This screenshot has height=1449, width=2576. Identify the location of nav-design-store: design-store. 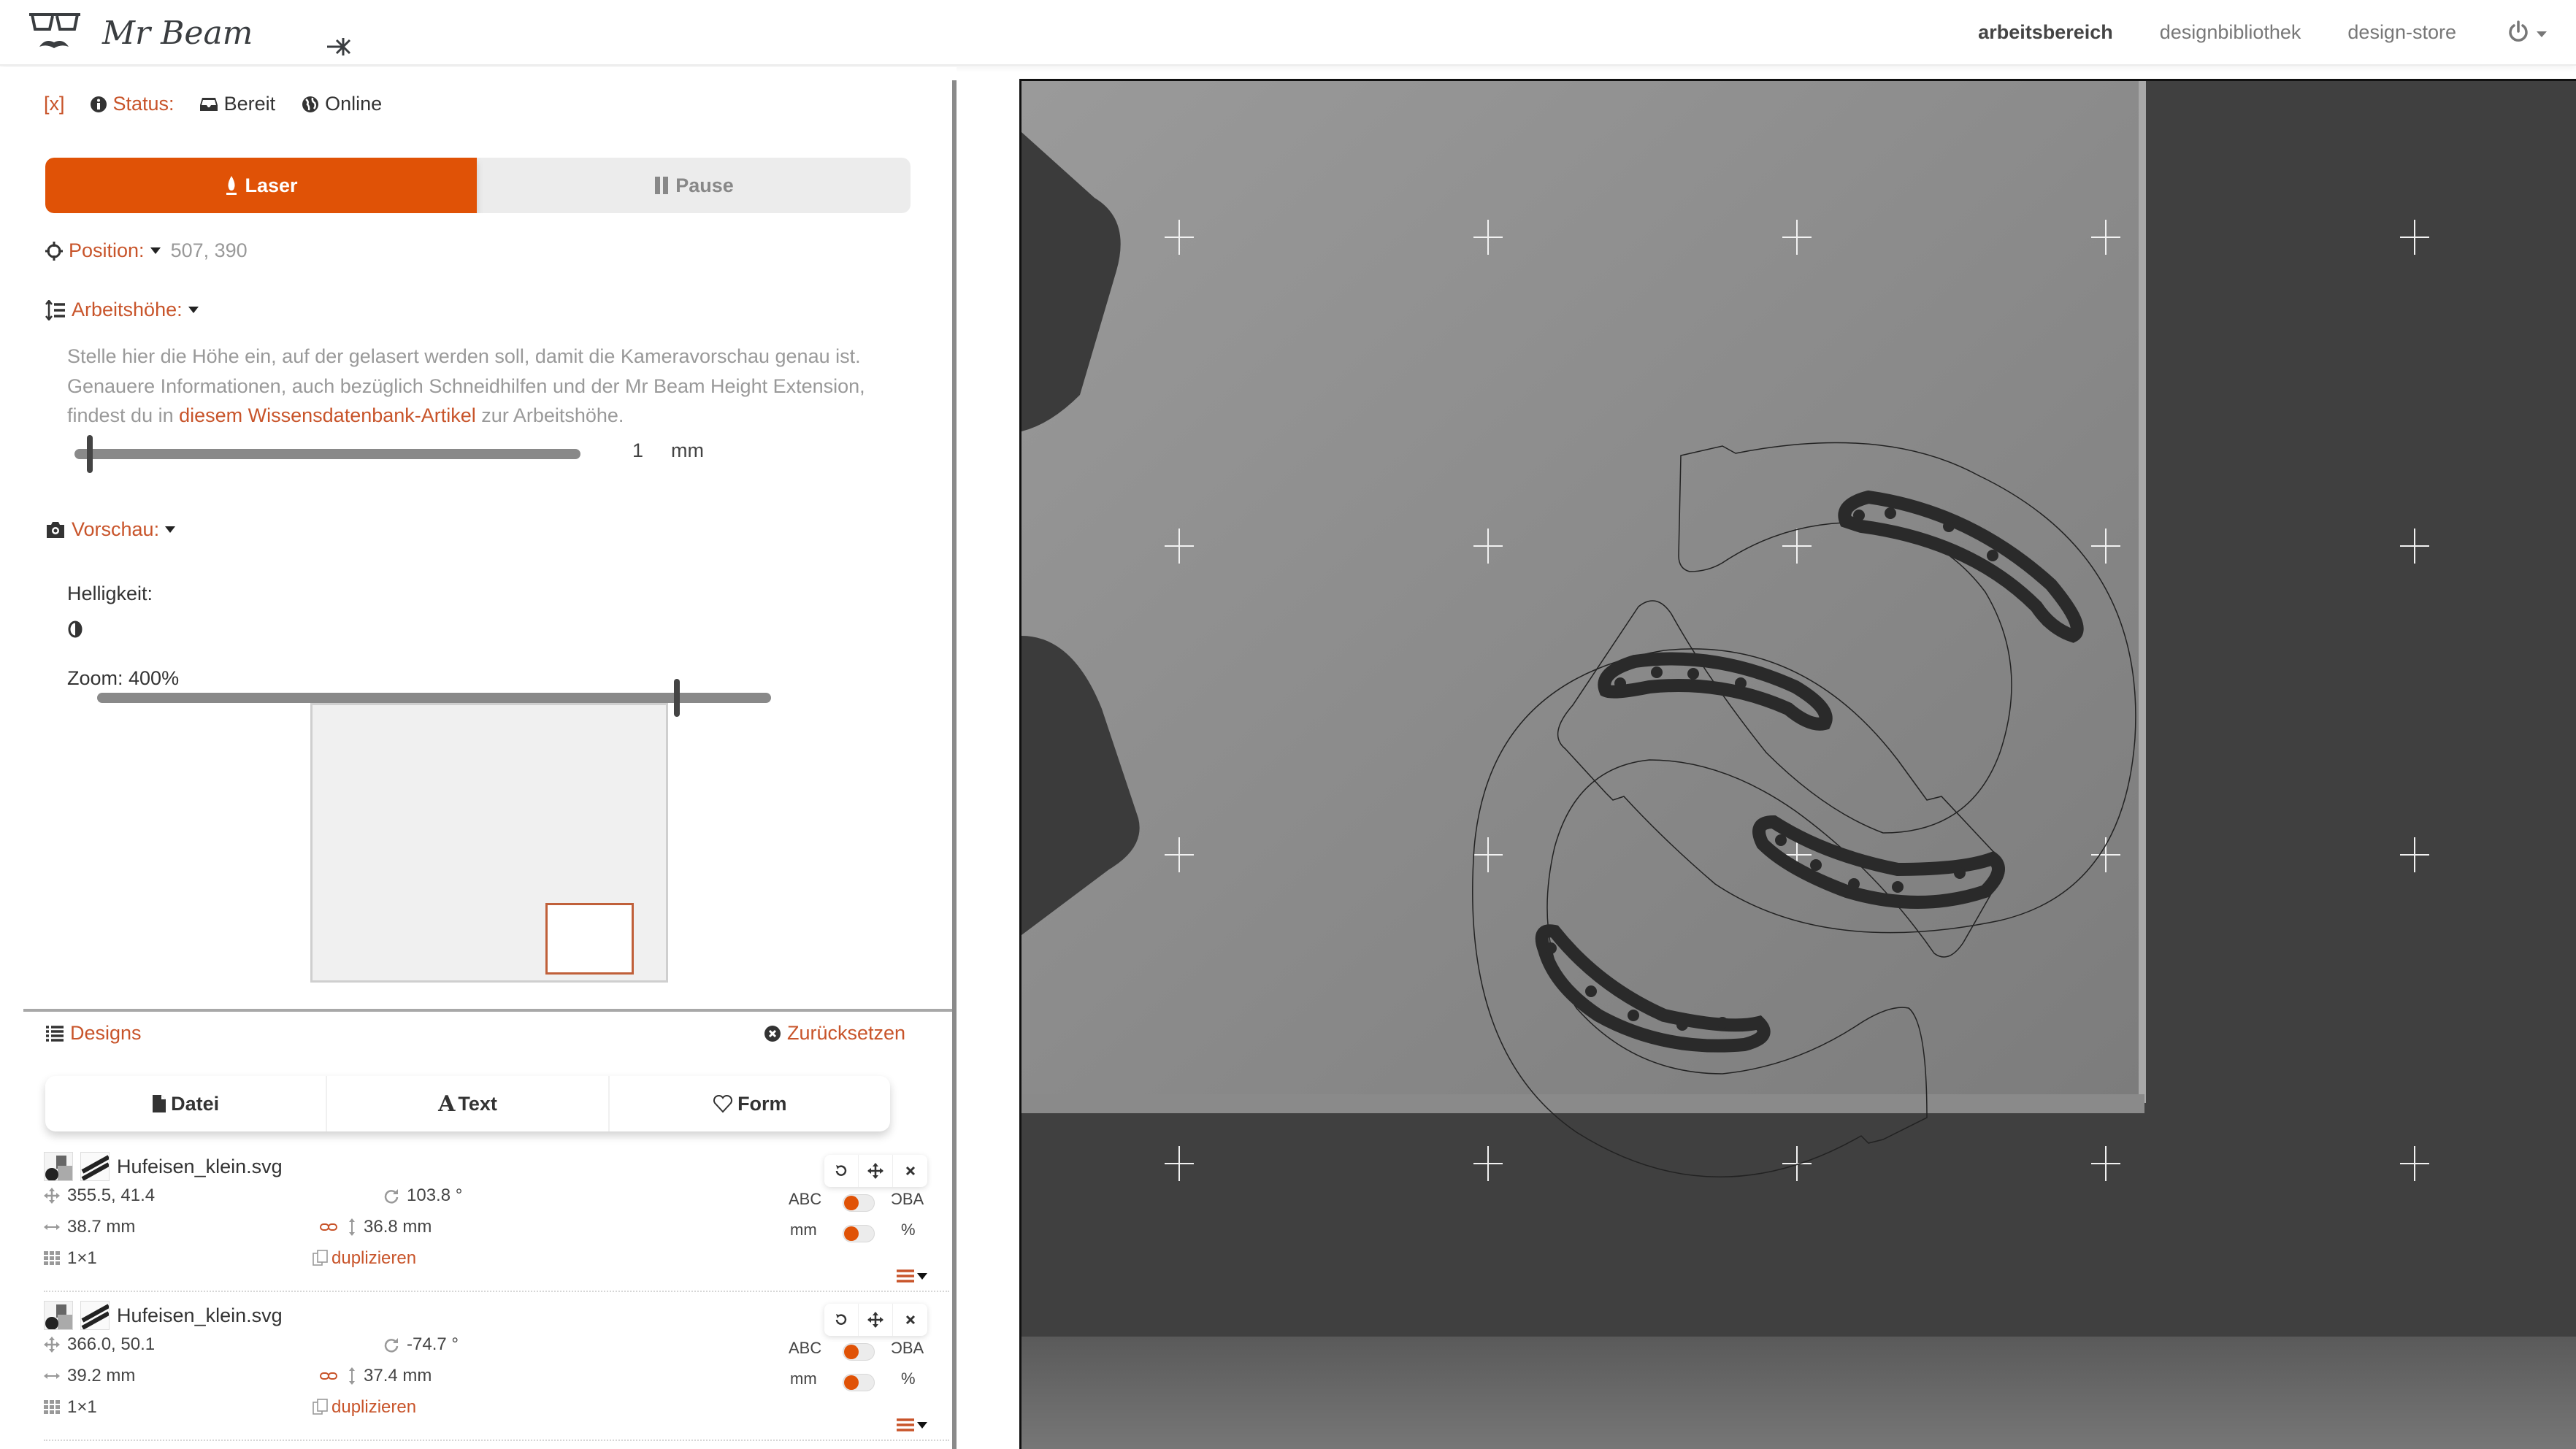
(2401, 33).